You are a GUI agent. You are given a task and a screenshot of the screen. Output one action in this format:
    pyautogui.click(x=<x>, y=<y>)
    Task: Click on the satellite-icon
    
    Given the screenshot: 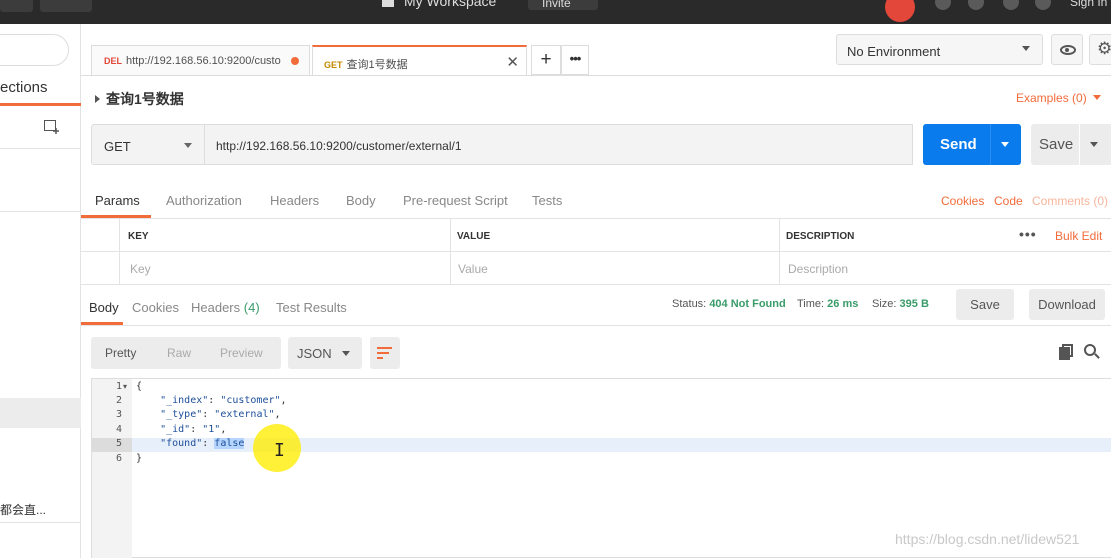 What is the action you would take?
    pyautogui.click(x=943, y=5)
    